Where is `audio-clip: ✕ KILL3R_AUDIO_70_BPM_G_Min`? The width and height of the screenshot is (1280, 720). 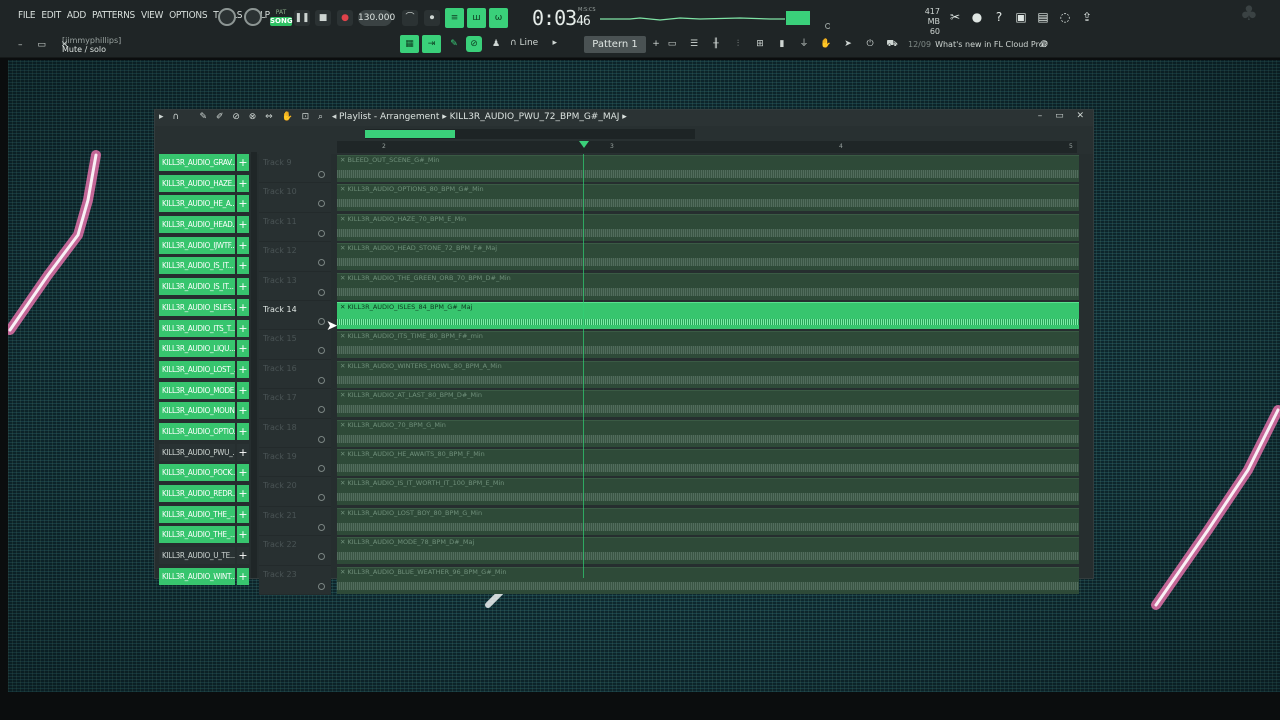 audio-clip: ✕ KILL3R_AUDIO_70_BPM_G_Min is located at coordinates (708, 433).